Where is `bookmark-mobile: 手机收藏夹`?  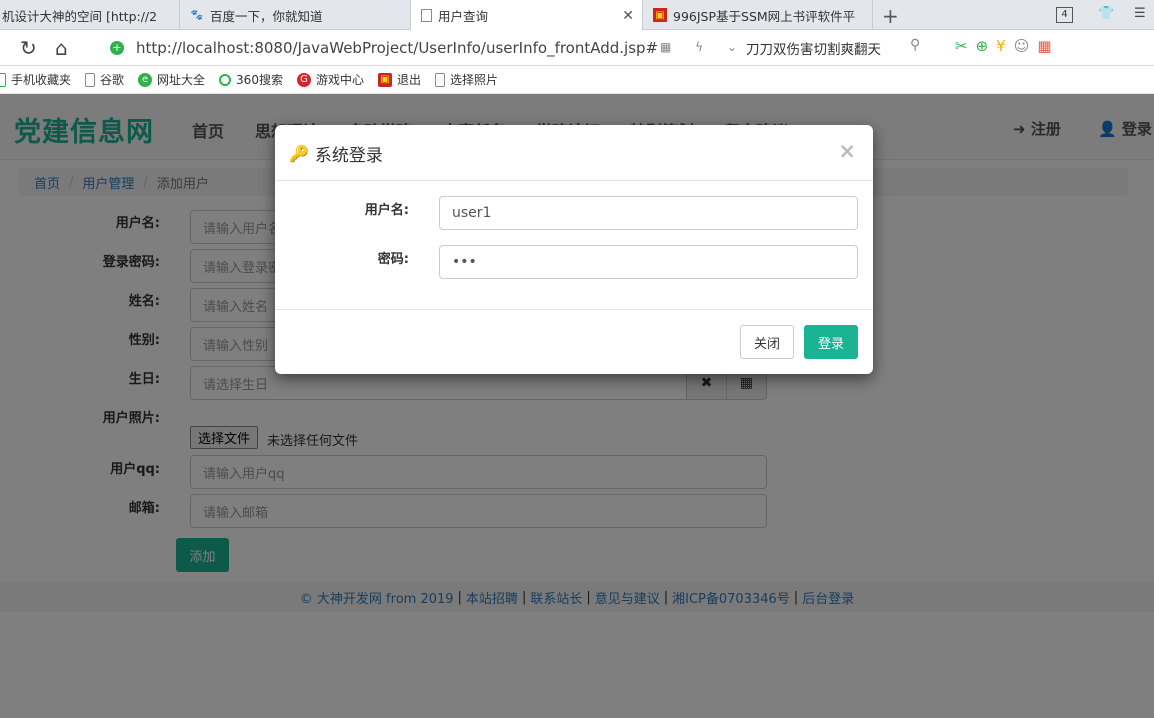 bookmark-mobile: 手机收藏夹 is located at coordinates (35, 79).